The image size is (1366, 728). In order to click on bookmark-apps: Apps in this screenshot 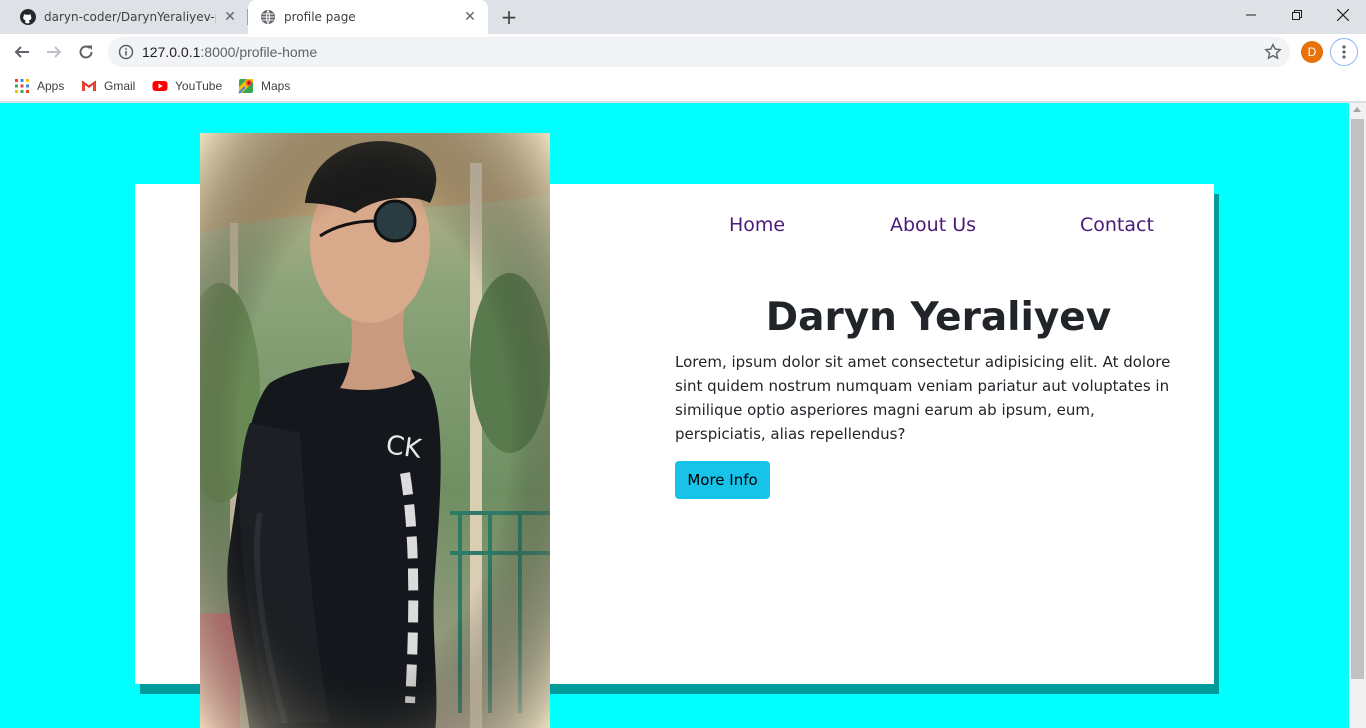, I will do `click(39, 86)`.